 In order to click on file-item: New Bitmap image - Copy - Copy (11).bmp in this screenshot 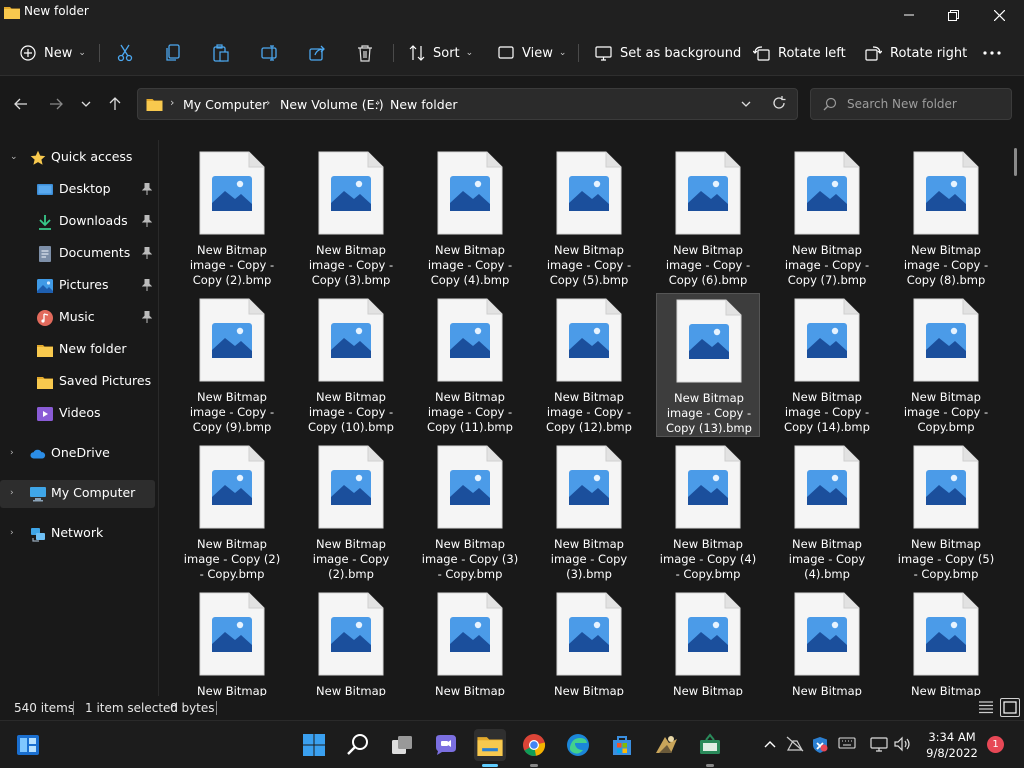, I will do `click(470, 365)`.